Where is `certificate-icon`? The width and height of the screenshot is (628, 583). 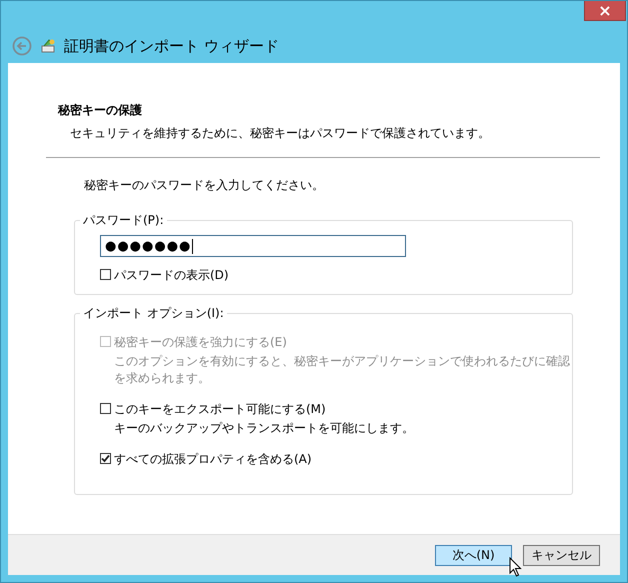 certificate-icon is located at coordinates (48, 46).